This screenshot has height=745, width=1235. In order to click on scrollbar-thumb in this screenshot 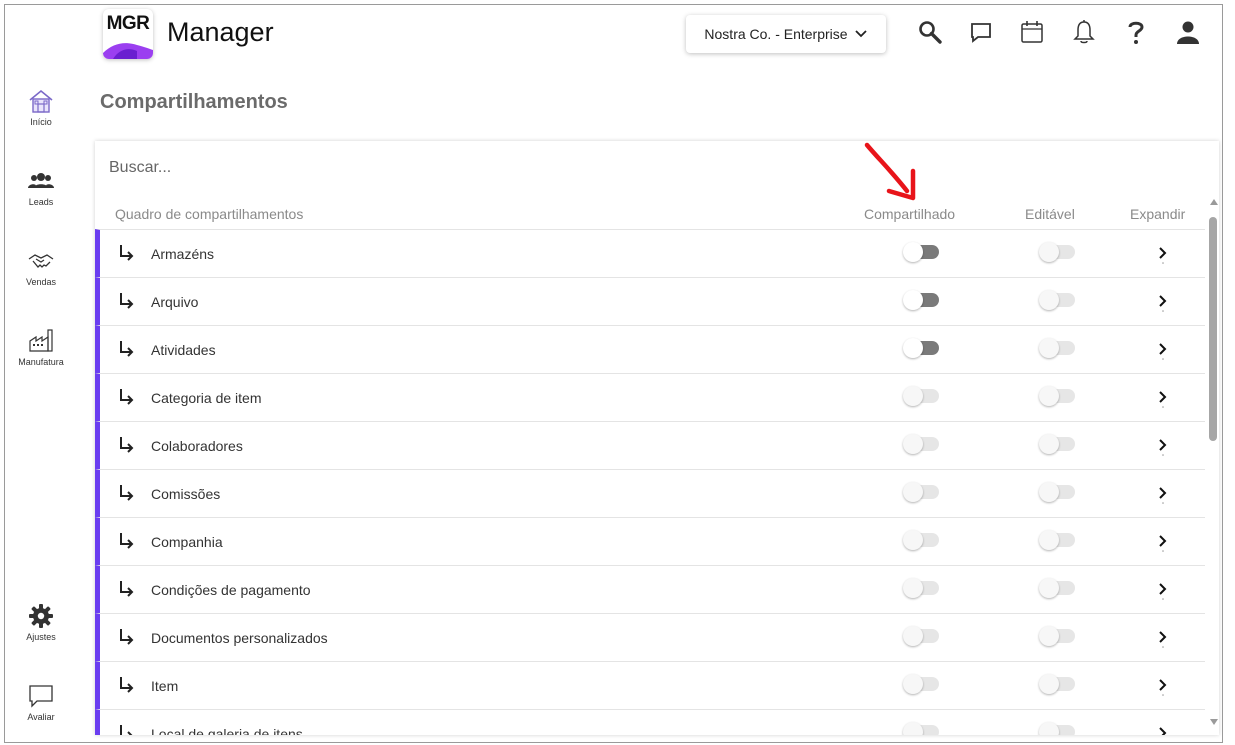, I will do `click(1213, 329)`.